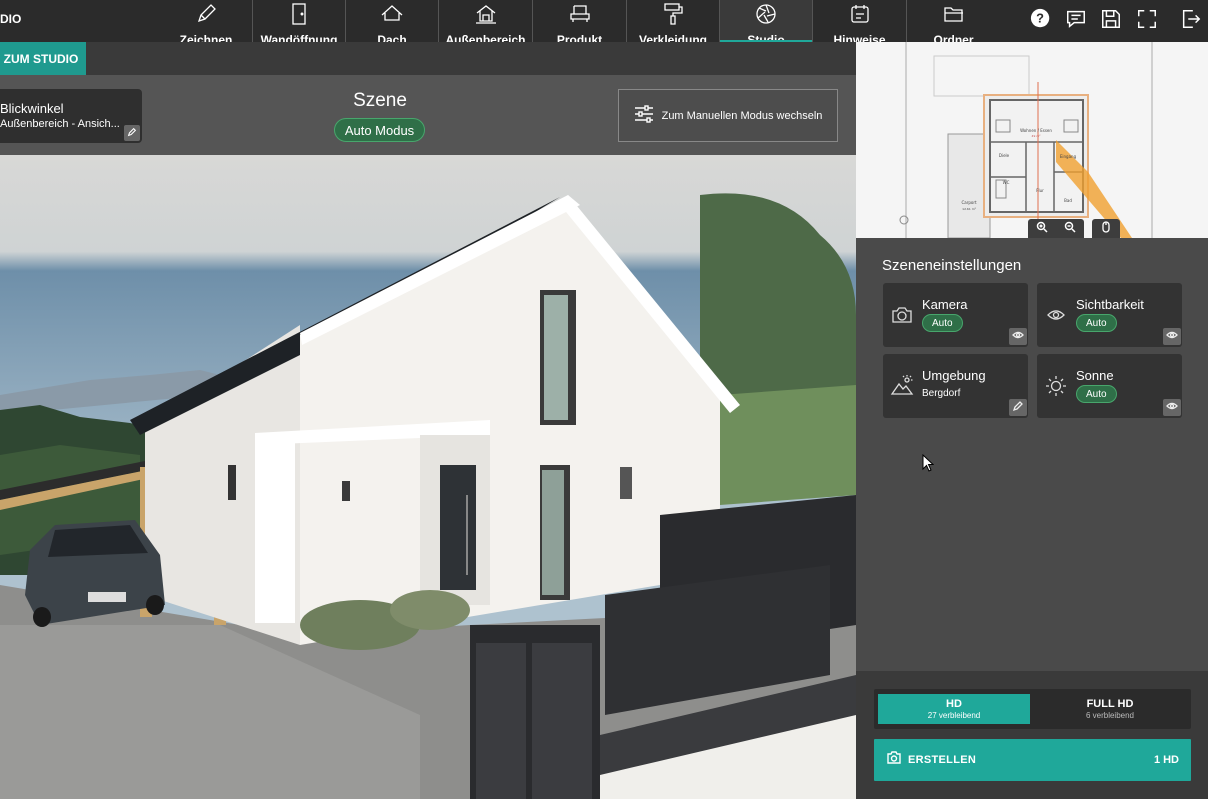 This screenshot has width=1208, height=799. I want to click on nav-produkt: Produkt, so click(580, 23).